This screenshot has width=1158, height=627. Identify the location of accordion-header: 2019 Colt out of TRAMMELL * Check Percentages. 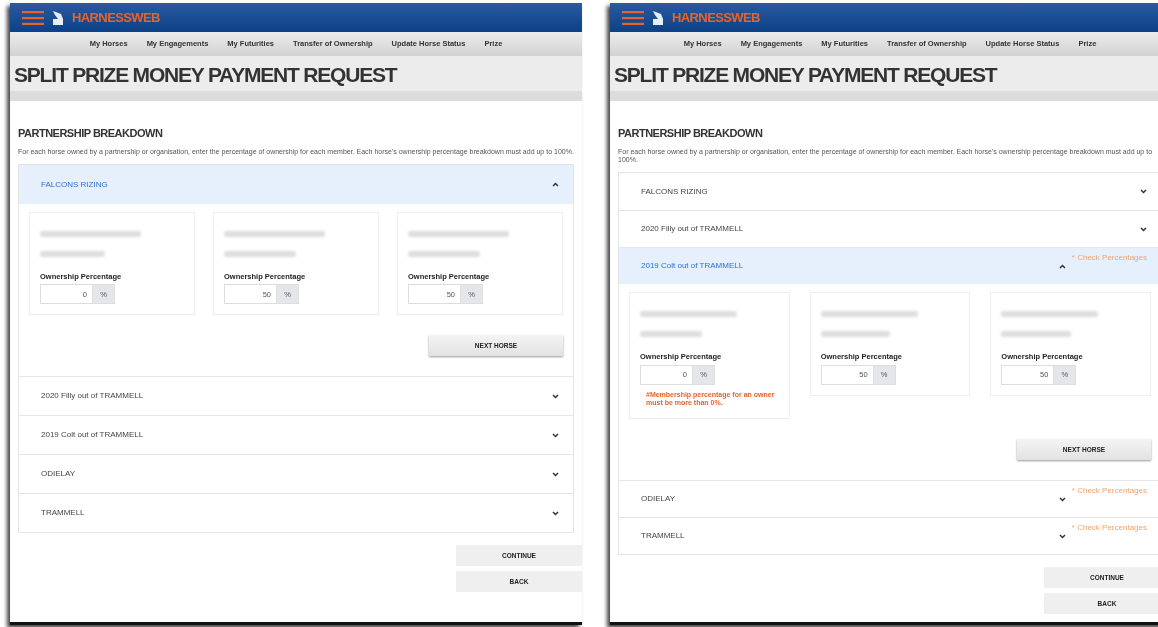
(888, 266).